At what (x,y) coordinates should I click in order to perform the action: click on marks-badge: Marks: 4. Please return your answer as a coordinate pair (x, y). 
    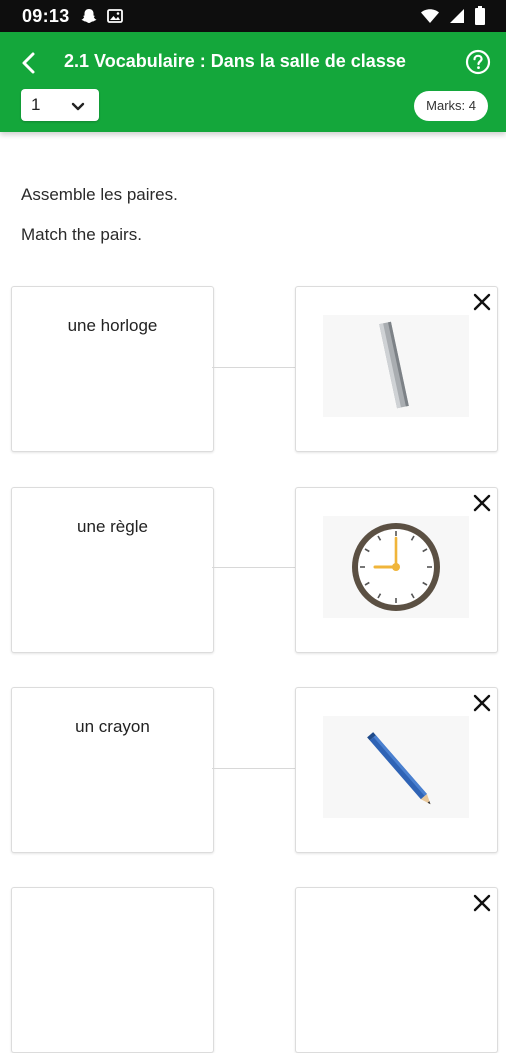
    Looking at the image, I should click on (451, 106).